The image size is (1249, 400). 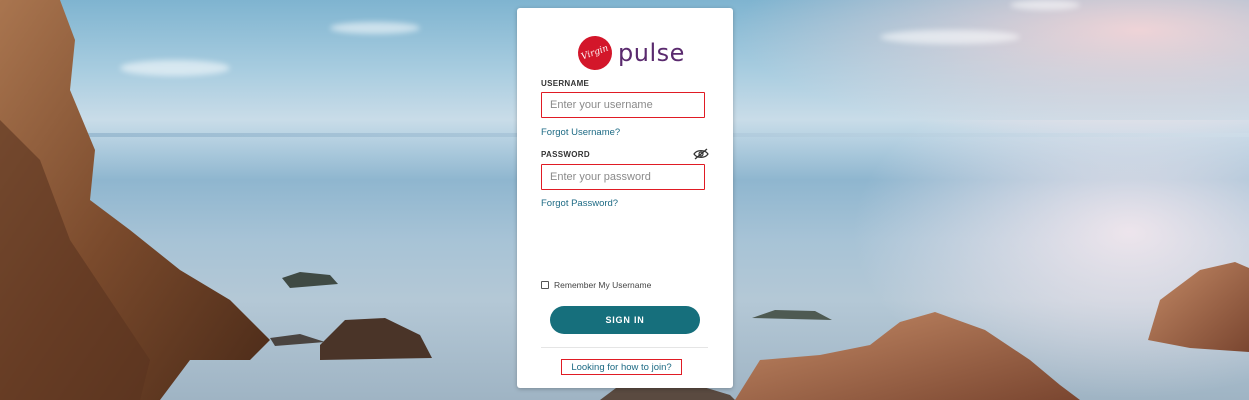 What do you see at coordinates (579, 203) in the screenshot?
I see `forgot-password-link: Forgot Password?` at bounding box center [579, 203].